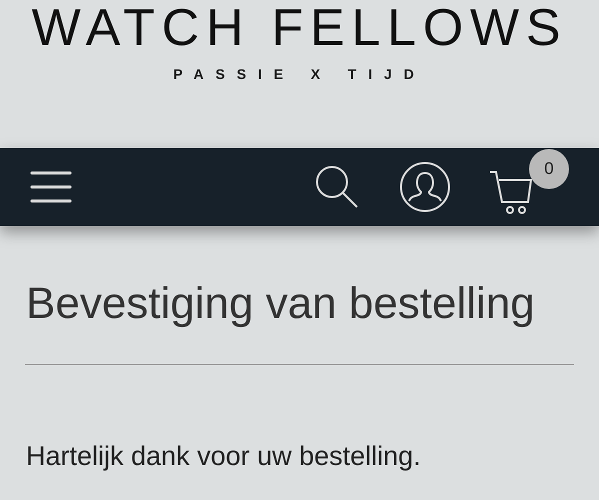 The width and height of the screenshot is (599, 500). What do you see at coordinates (51, 187) in the screenshot?
I see `menu-icon` at bounding box center [51, 187].